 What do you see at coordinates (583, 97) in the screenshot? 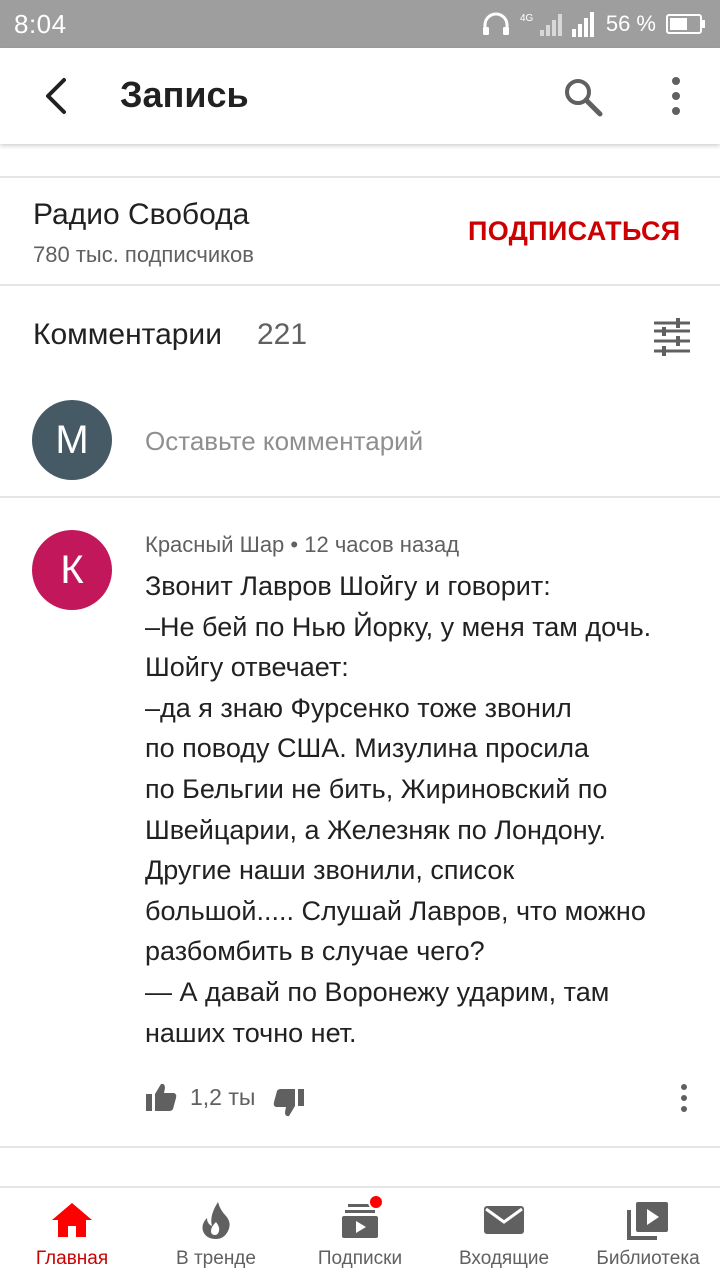
I see `search-icon` at bounding box center [583, 97].